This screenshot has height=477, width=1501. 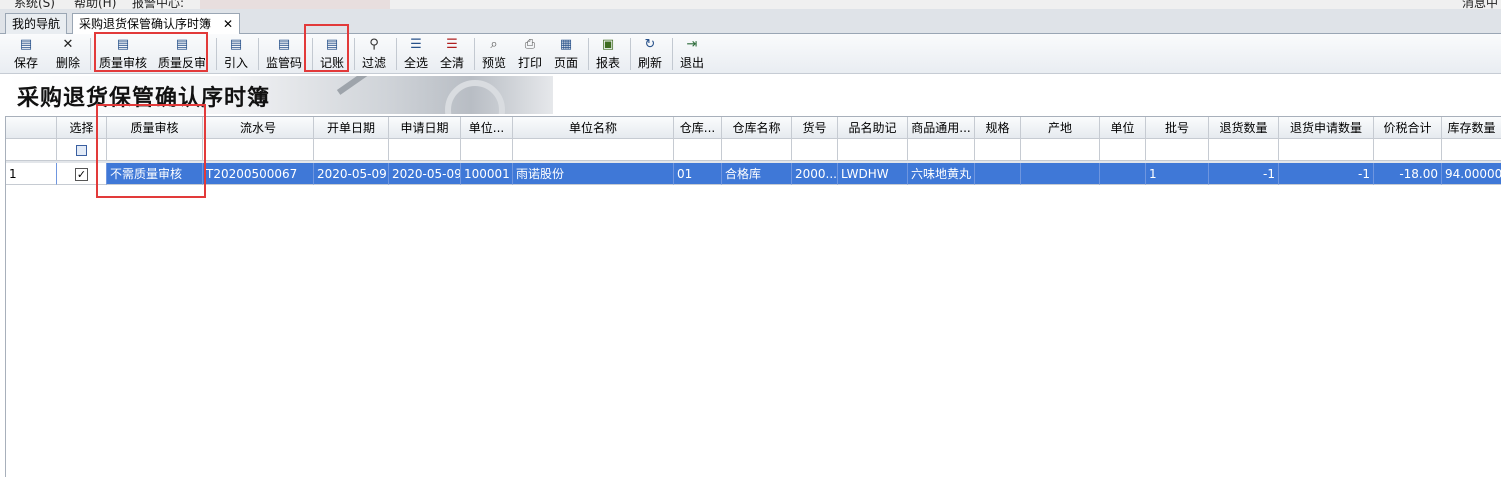 What do you see at coordinates (815, 128) in the screenshot?
I see `column-header-item-no: 货号` at bounding box center [815, 128].